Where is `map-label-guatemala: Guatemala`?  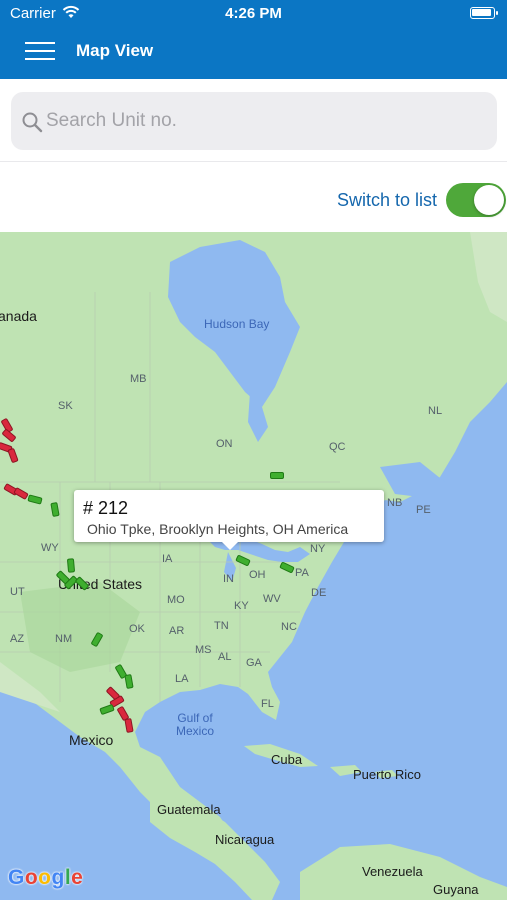 map-label-guatemala: Guatemala is located at coordinates (189, 809).